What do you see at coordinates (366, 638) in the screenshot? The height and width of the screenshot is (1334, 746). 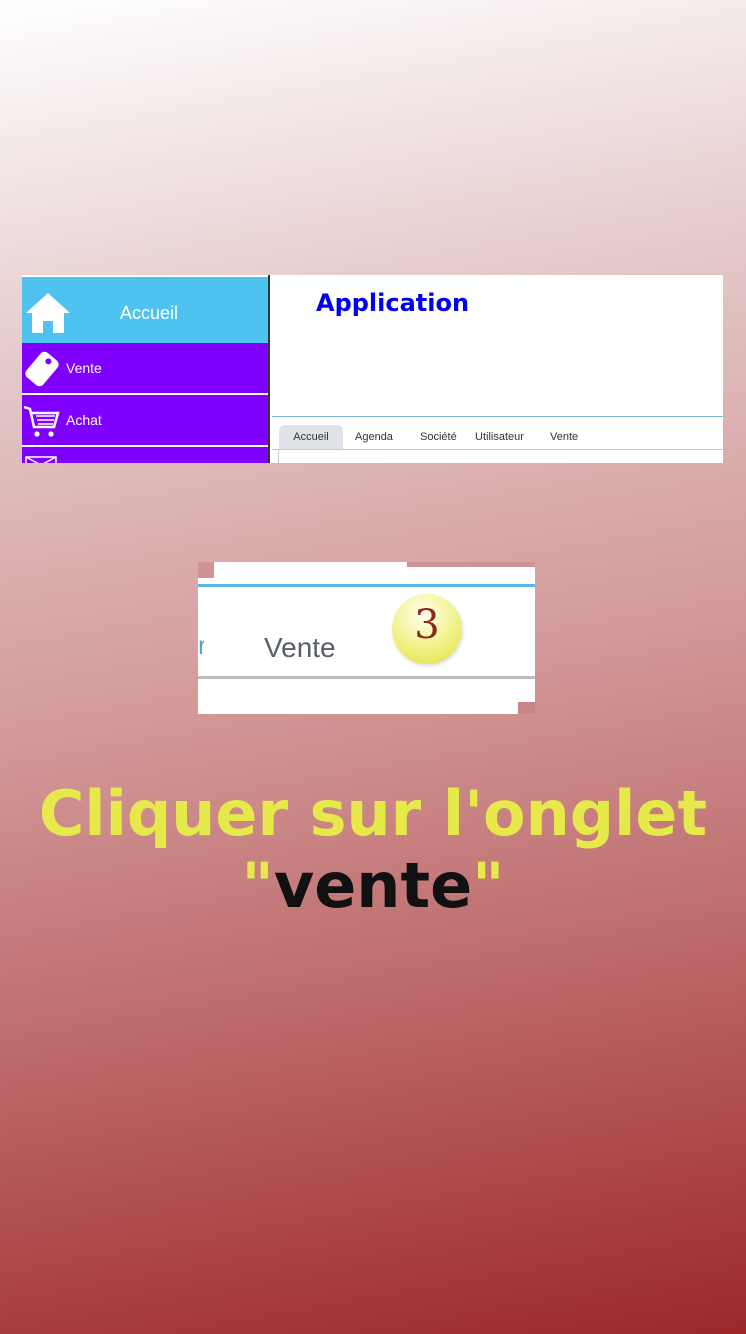 I see `zoom-callout: r Vente 3` at bounding box center [366, 638].